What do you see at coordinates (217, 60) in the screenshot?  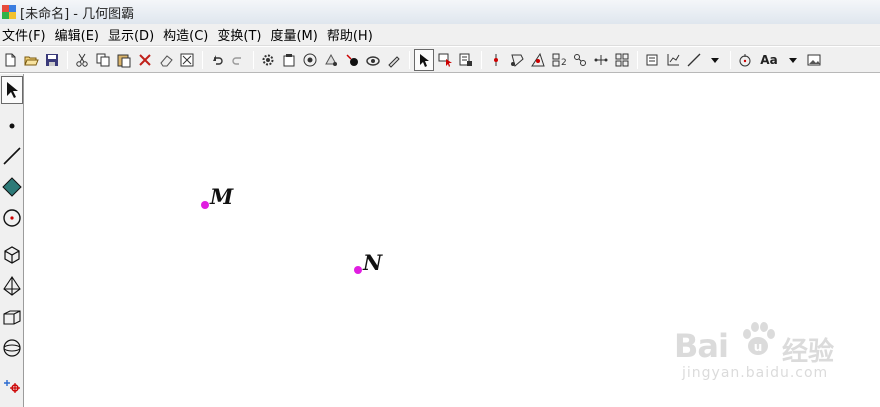 I see `undo-icon` at bounding box center [217, 60].